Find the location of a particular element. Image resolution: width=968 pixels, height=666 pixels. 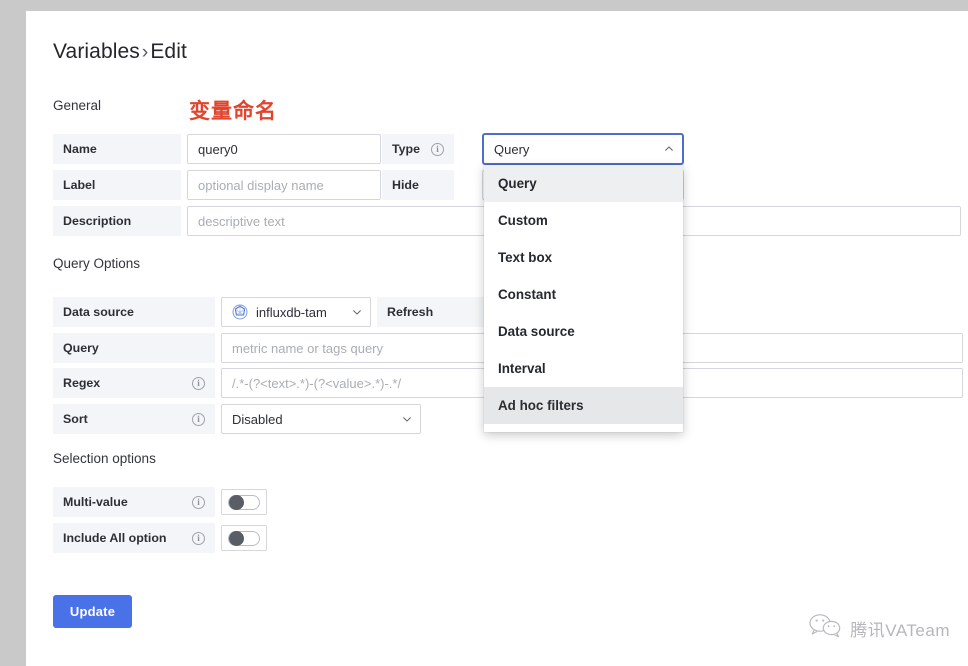

menu-item-interval: Interval is located at coordinates (583, 368).